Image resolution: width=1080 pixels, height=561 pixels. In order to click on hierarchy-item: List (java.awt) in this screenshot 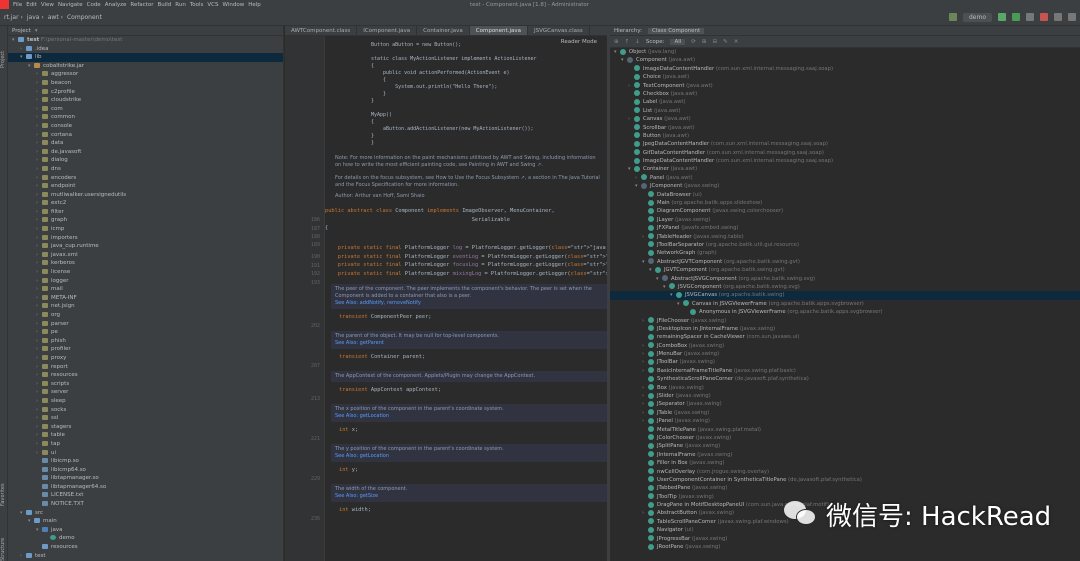, I will do `click(845, 111)`.